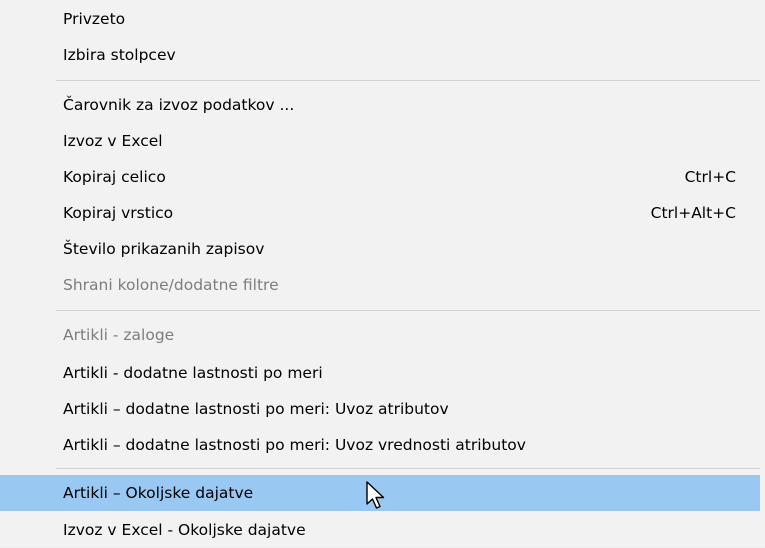 The image size is (765, 548). I want to click on menu-item-label: Kopiraj vrstico, so click(118, 213).